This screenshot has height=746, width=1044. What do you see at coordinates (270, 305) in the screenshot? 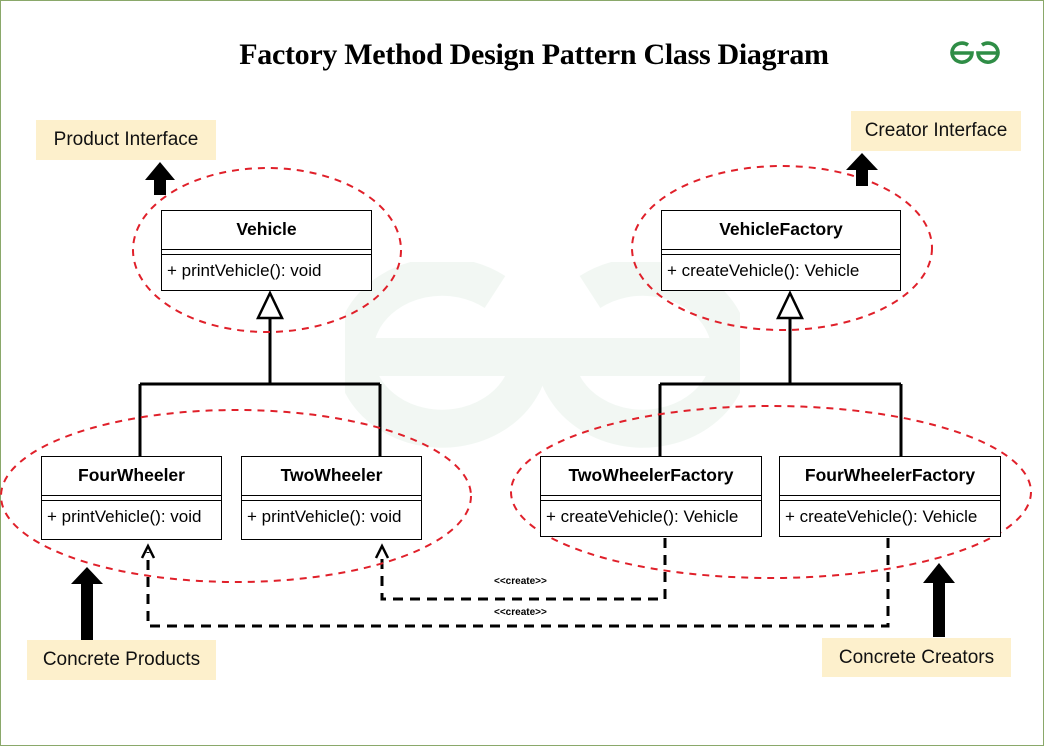
I see `inheritance-arrowhead-vehicle` at bounding box center [270, 305].